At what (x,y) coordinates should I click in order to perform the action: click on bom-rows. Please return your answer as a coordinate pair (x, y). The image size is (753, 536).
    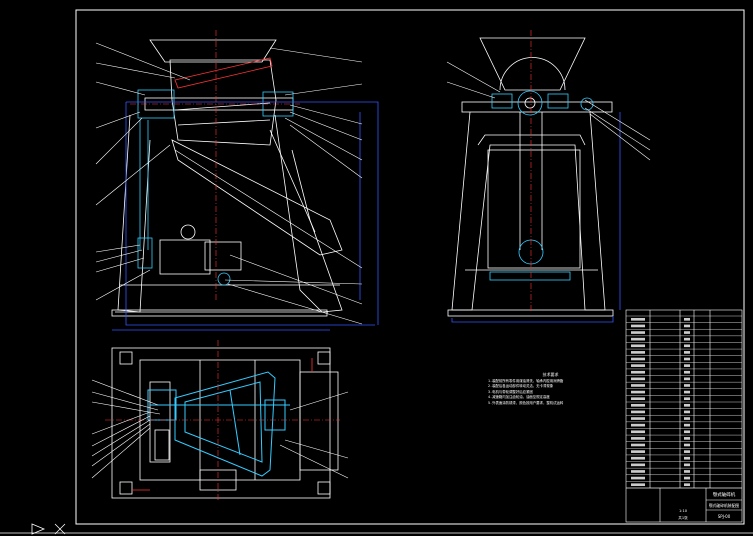
    Looking at the image, I should click on (684, 402).